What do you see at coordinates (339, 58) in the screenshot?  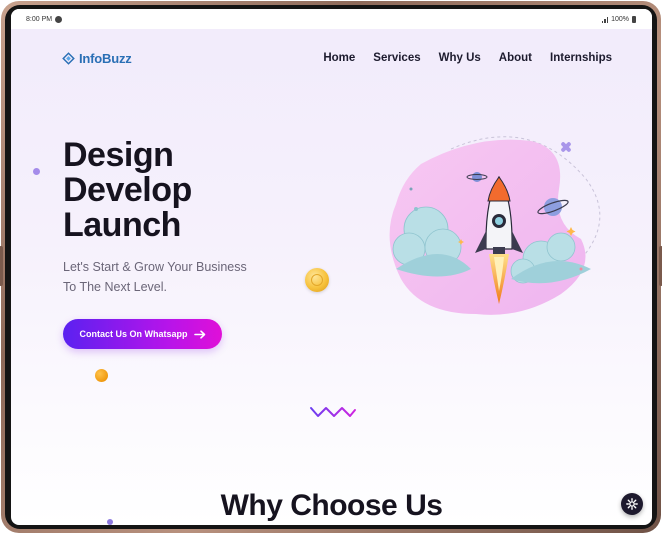 I see `nav-home: Home` at bounding box center [339, 58].